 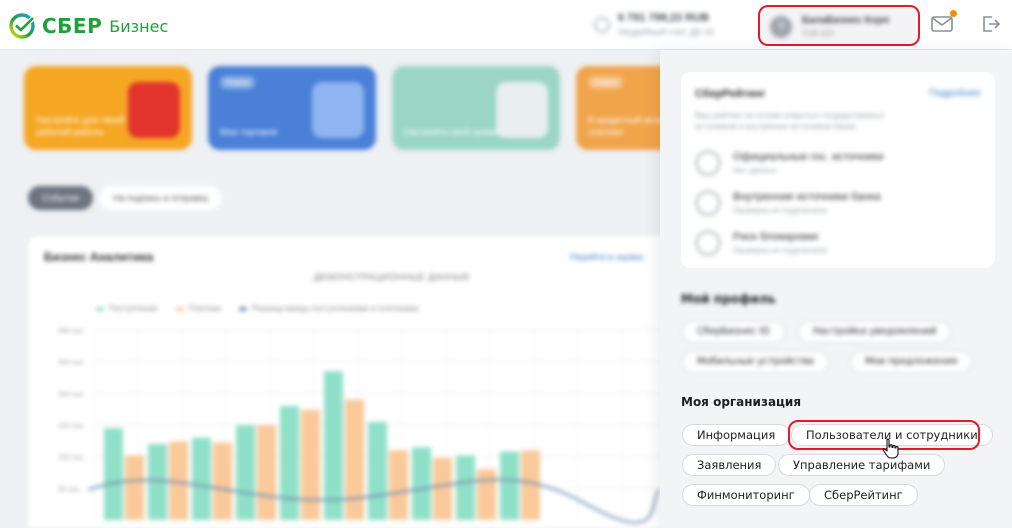 What do you see at coordinates (755, 170) in the screenshot?
I see `rating-source-status: Нет данных` at bounding box center [755, 170].